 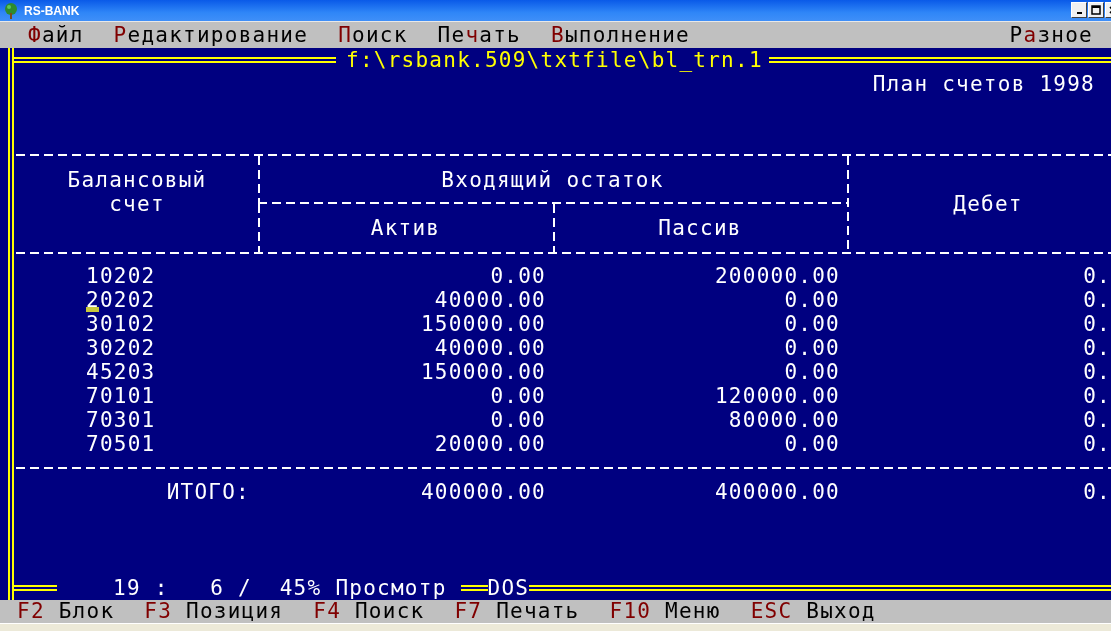 I want to click on table-cell: 70101, so click(x=121, y=396).